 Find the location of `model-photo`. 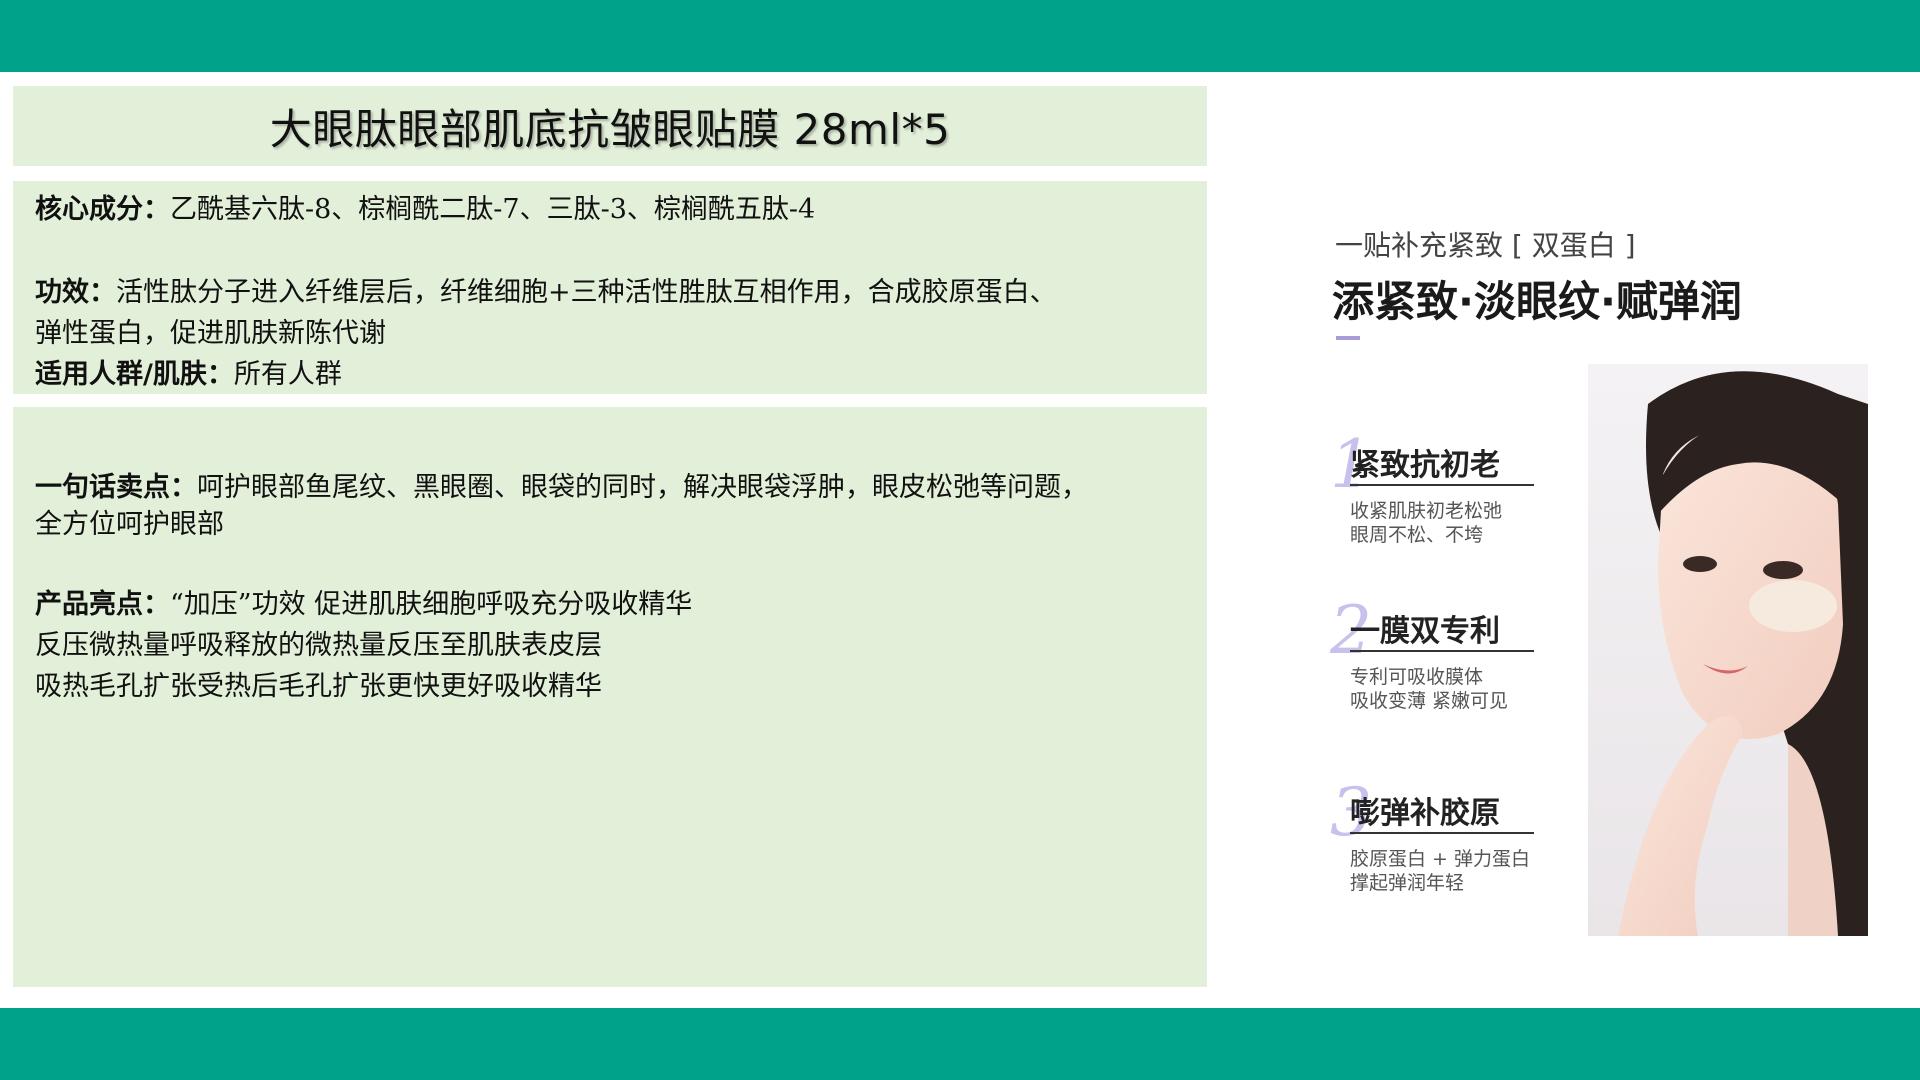

model-photo is located at coordinates (1728, 650).